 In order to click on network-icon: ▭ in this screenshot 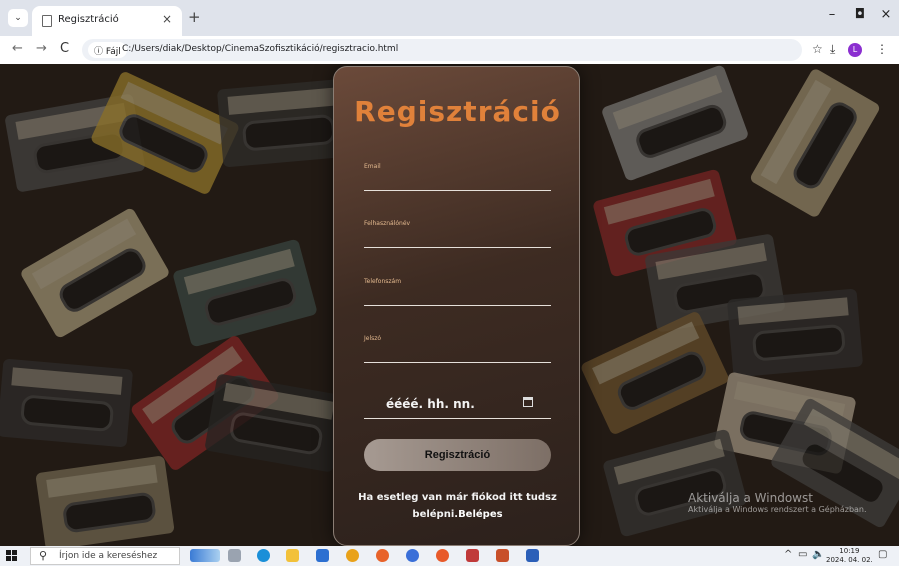, I will do `click(802, 554)`.